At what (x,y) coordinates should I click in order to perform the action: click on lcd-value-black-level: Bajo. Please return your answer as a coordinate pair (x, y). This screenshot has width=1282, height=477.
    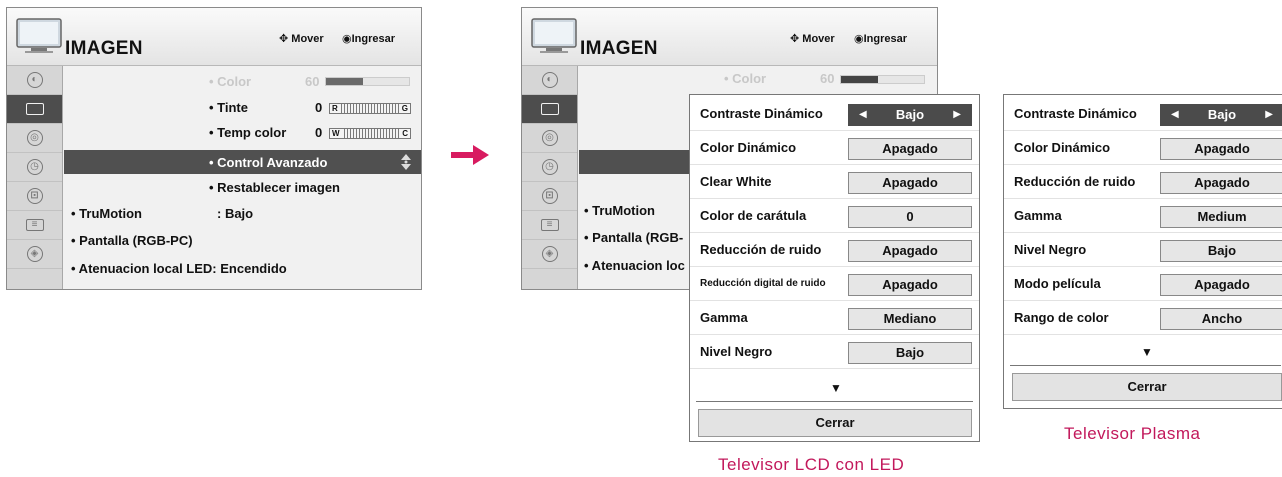
    Looking at the image, I should click on (910, 353).